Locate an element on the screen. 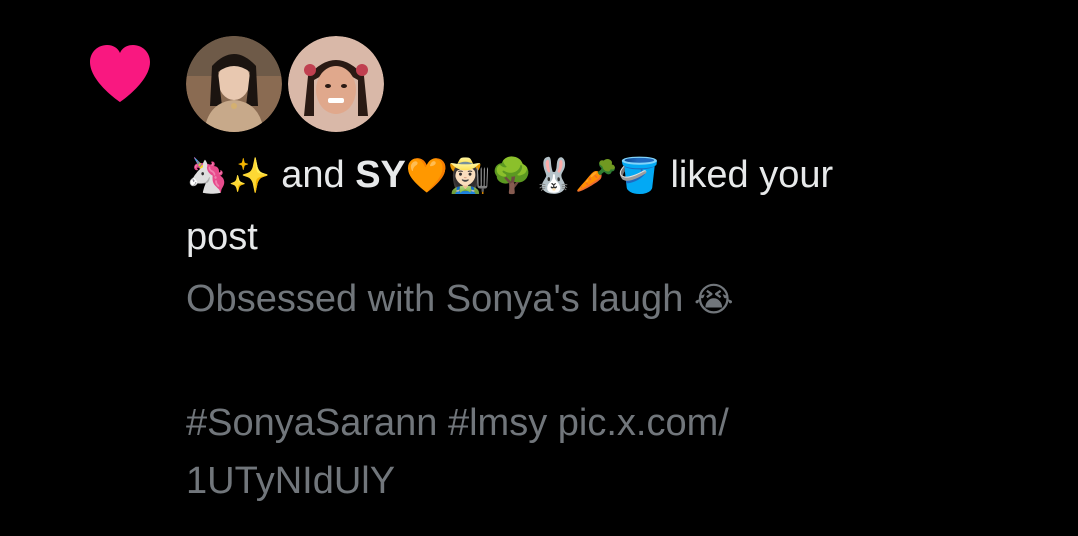 This screenshot has width=1078, height=536. hashtag-lmsy: #lmsy is located at coordinates (497, 423).